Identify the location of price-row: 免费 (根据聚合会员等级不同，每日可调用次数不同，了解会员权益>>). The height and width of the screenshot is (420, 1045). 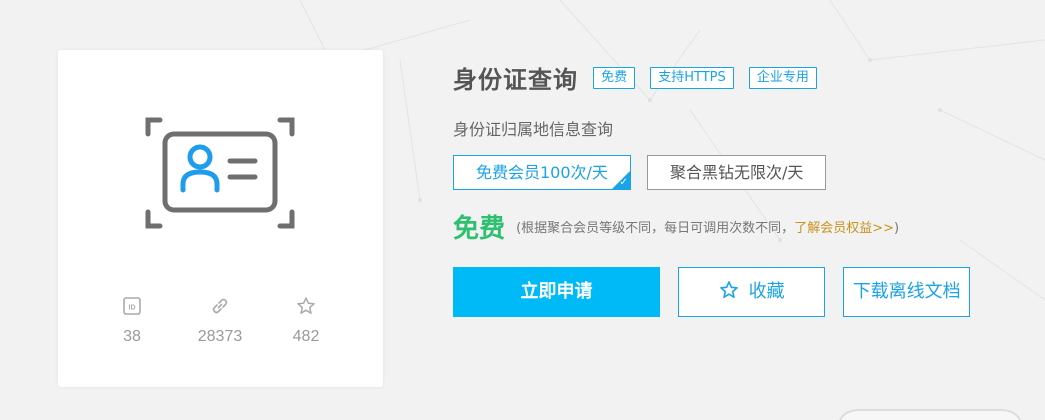
(676, 226).